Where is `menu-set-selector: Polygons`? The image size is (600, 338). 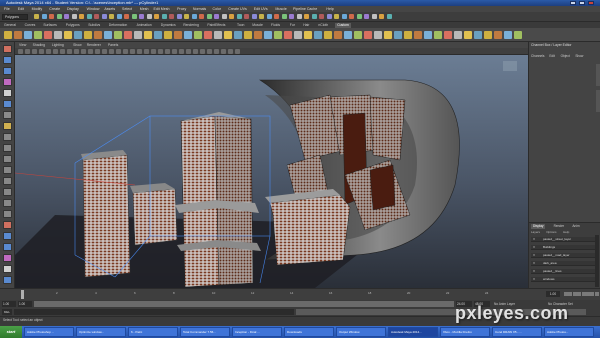
menu-set-selector: Polygons is located at coordinates (15, 17).